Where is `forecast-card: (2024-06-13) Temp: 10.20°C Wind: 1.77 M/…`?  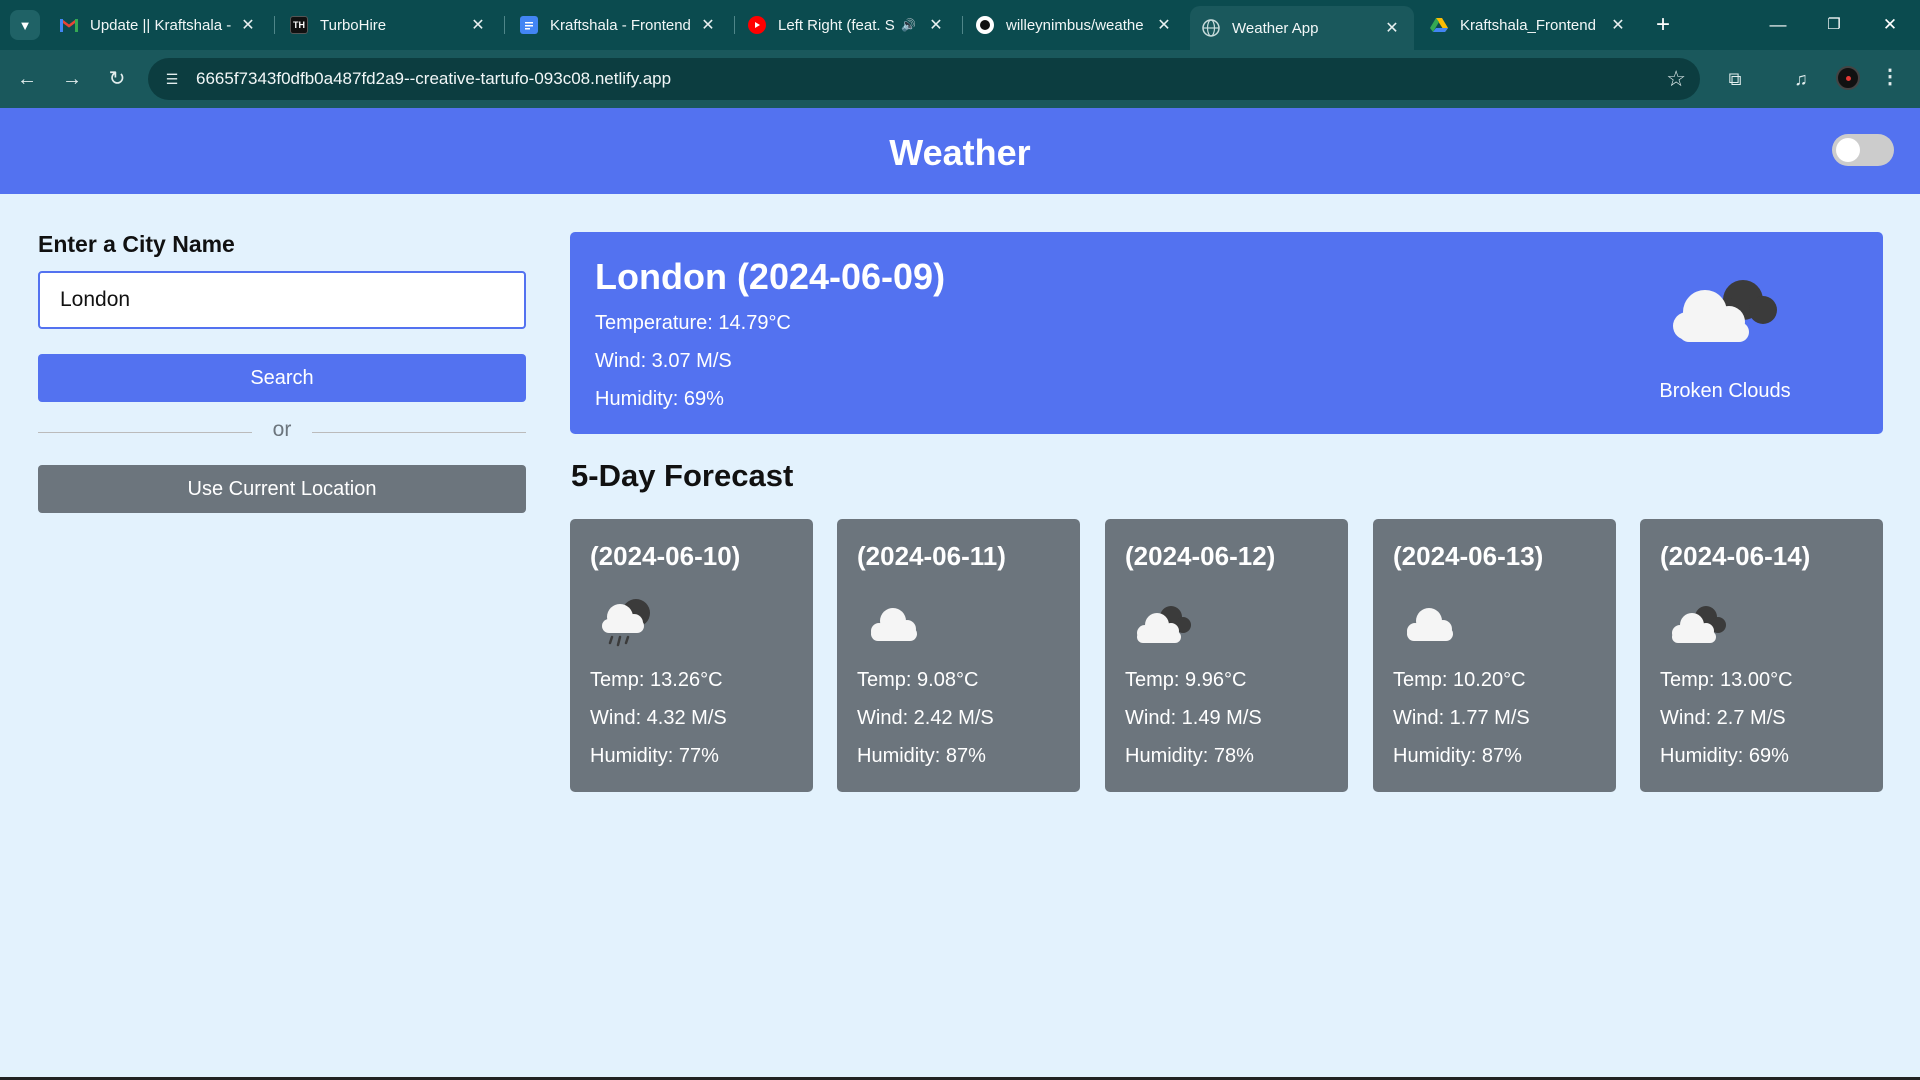 forecast-card: (2024-06-13) Temp: 10.20°C Wind: 1.77 M/… is located at coordinates (1494, 655).